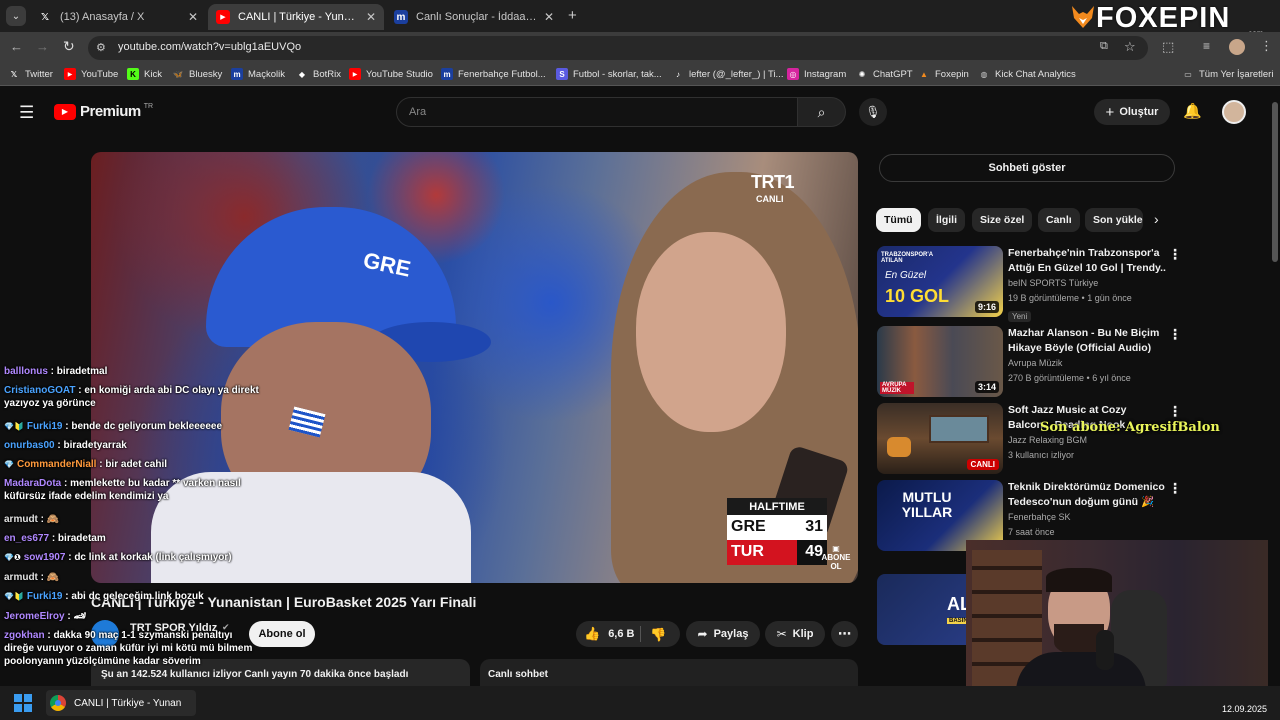 The height and width of the screenshot is (720, 1280). Describe the element at coordinates (26, 538) in the screenshot. I see `chat-username: en_es677` at that location.